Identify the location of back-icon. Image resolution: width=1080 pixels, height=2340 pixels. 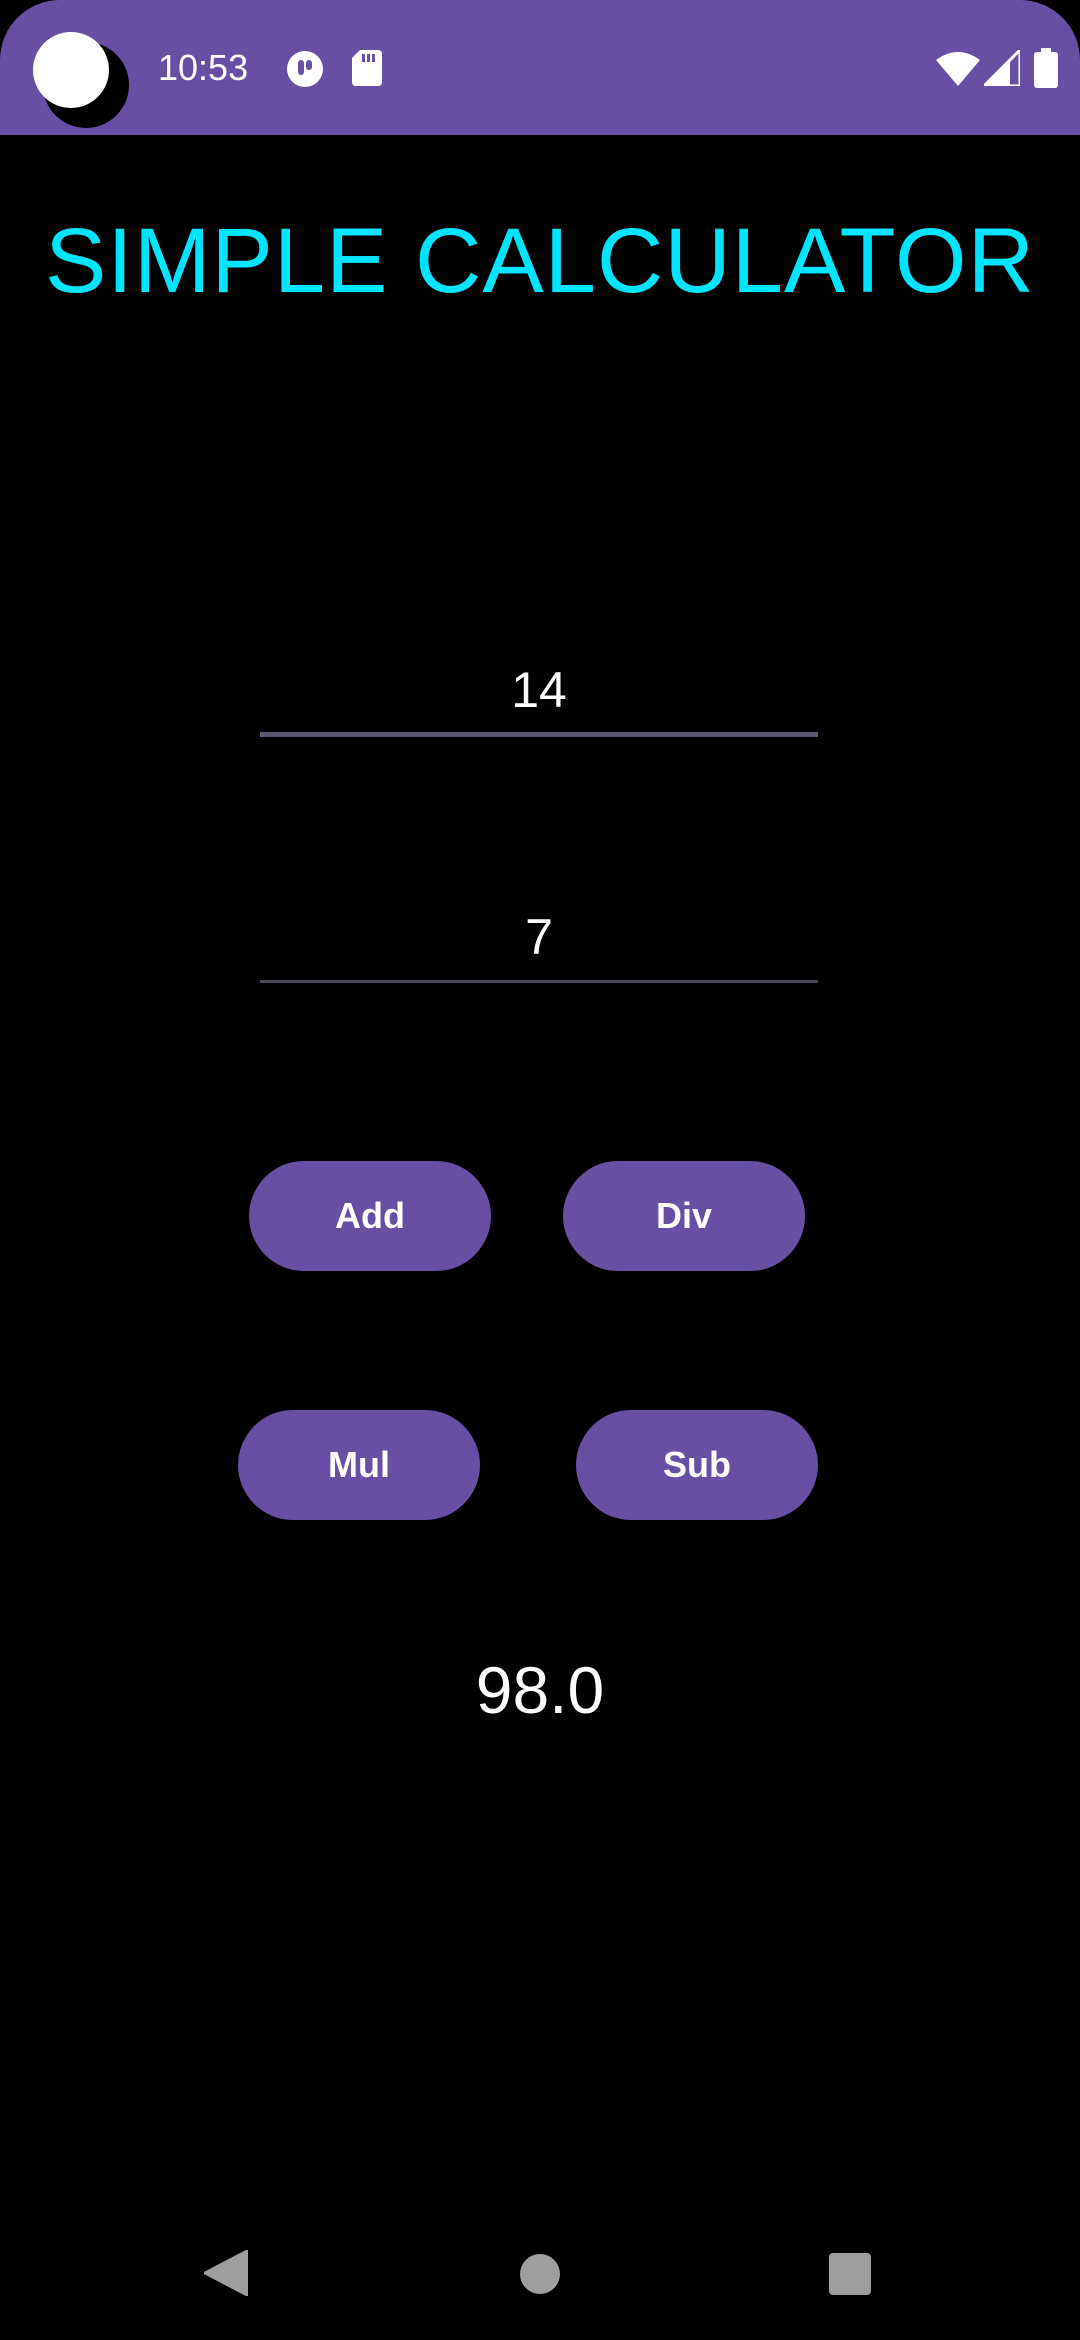
(226, 2273).